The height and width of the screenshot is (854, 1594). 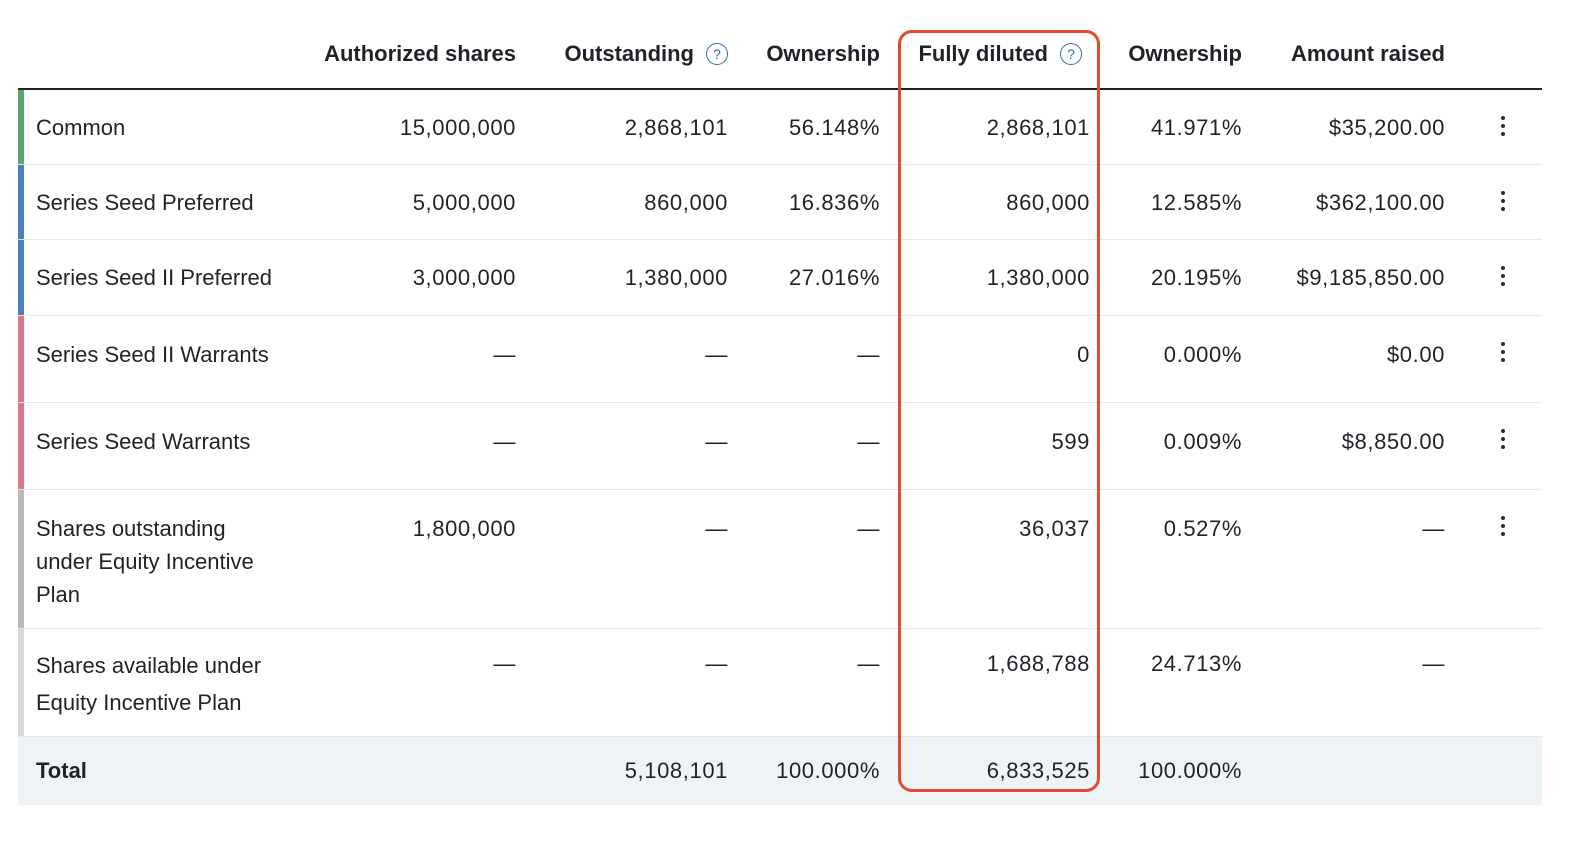 I want to click on cell-authorized: 15,000,000, so click(x=457, y=127).